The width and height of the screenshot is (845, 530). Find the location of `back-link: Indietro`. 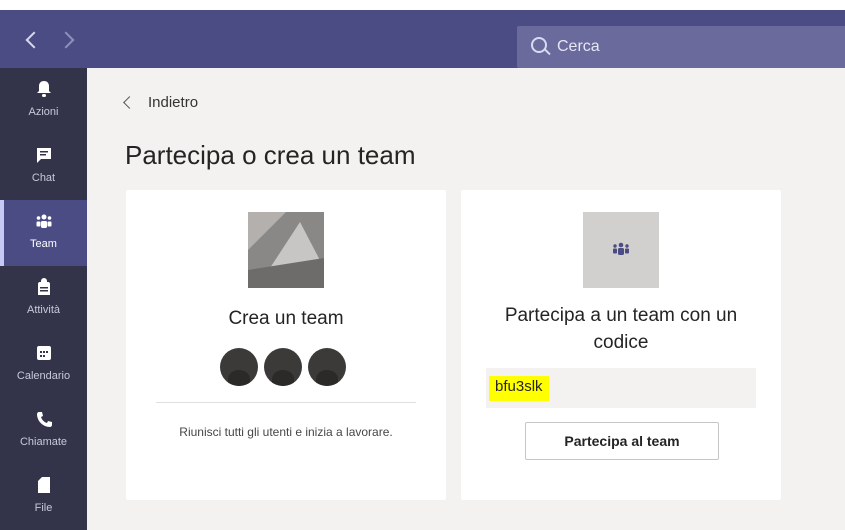

back-link: Indietro is located at coordinates (161, 102).